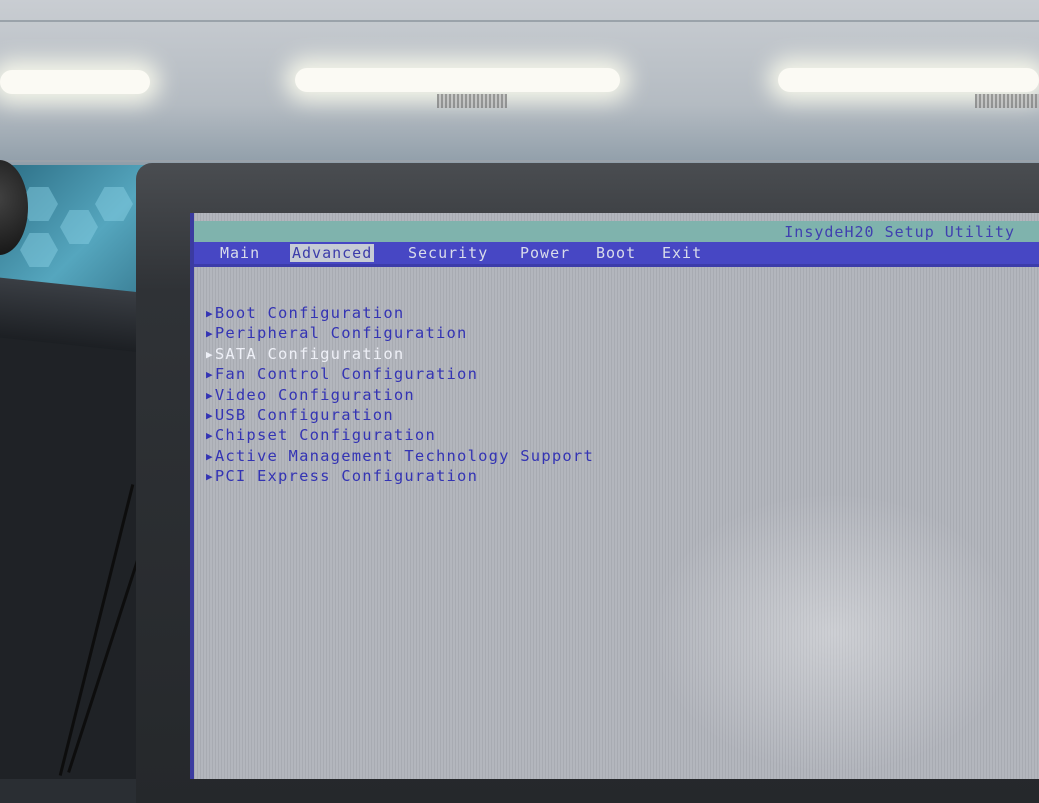 Image resolution: width=1039 pixels, height=803 pixels. I want to click on menu-item-active-management-technology-support: ▶Active Management Technology Support, so click(400, 456).